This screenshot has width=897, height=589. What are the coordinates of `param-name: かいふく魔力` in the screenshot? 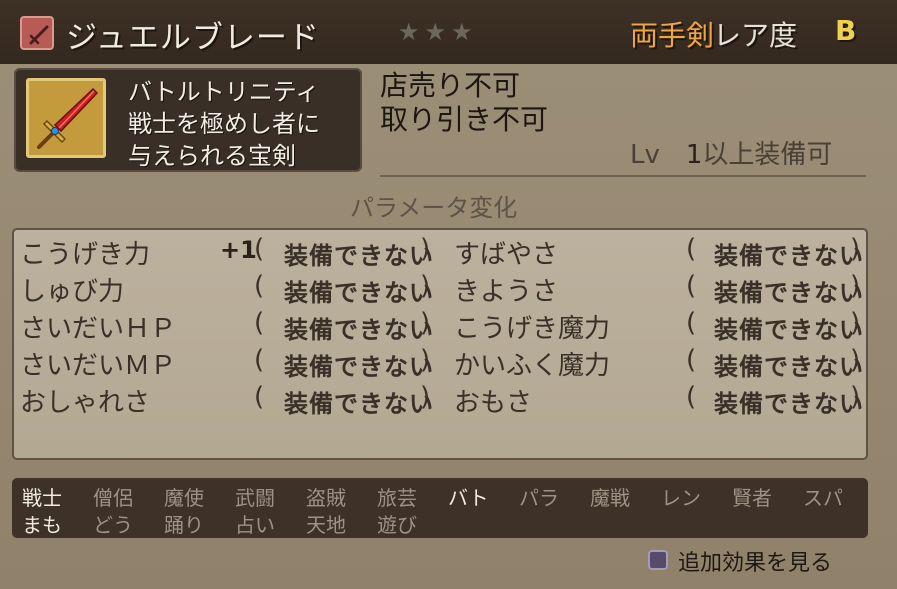 It's located at (532, 366).